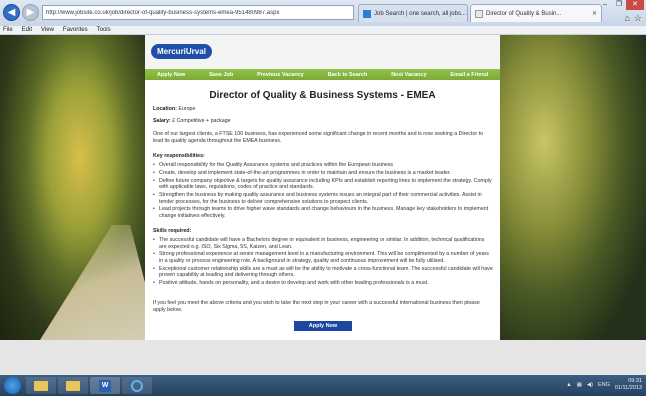  I want to click on home-icon: ⌂, so click(626, 18).